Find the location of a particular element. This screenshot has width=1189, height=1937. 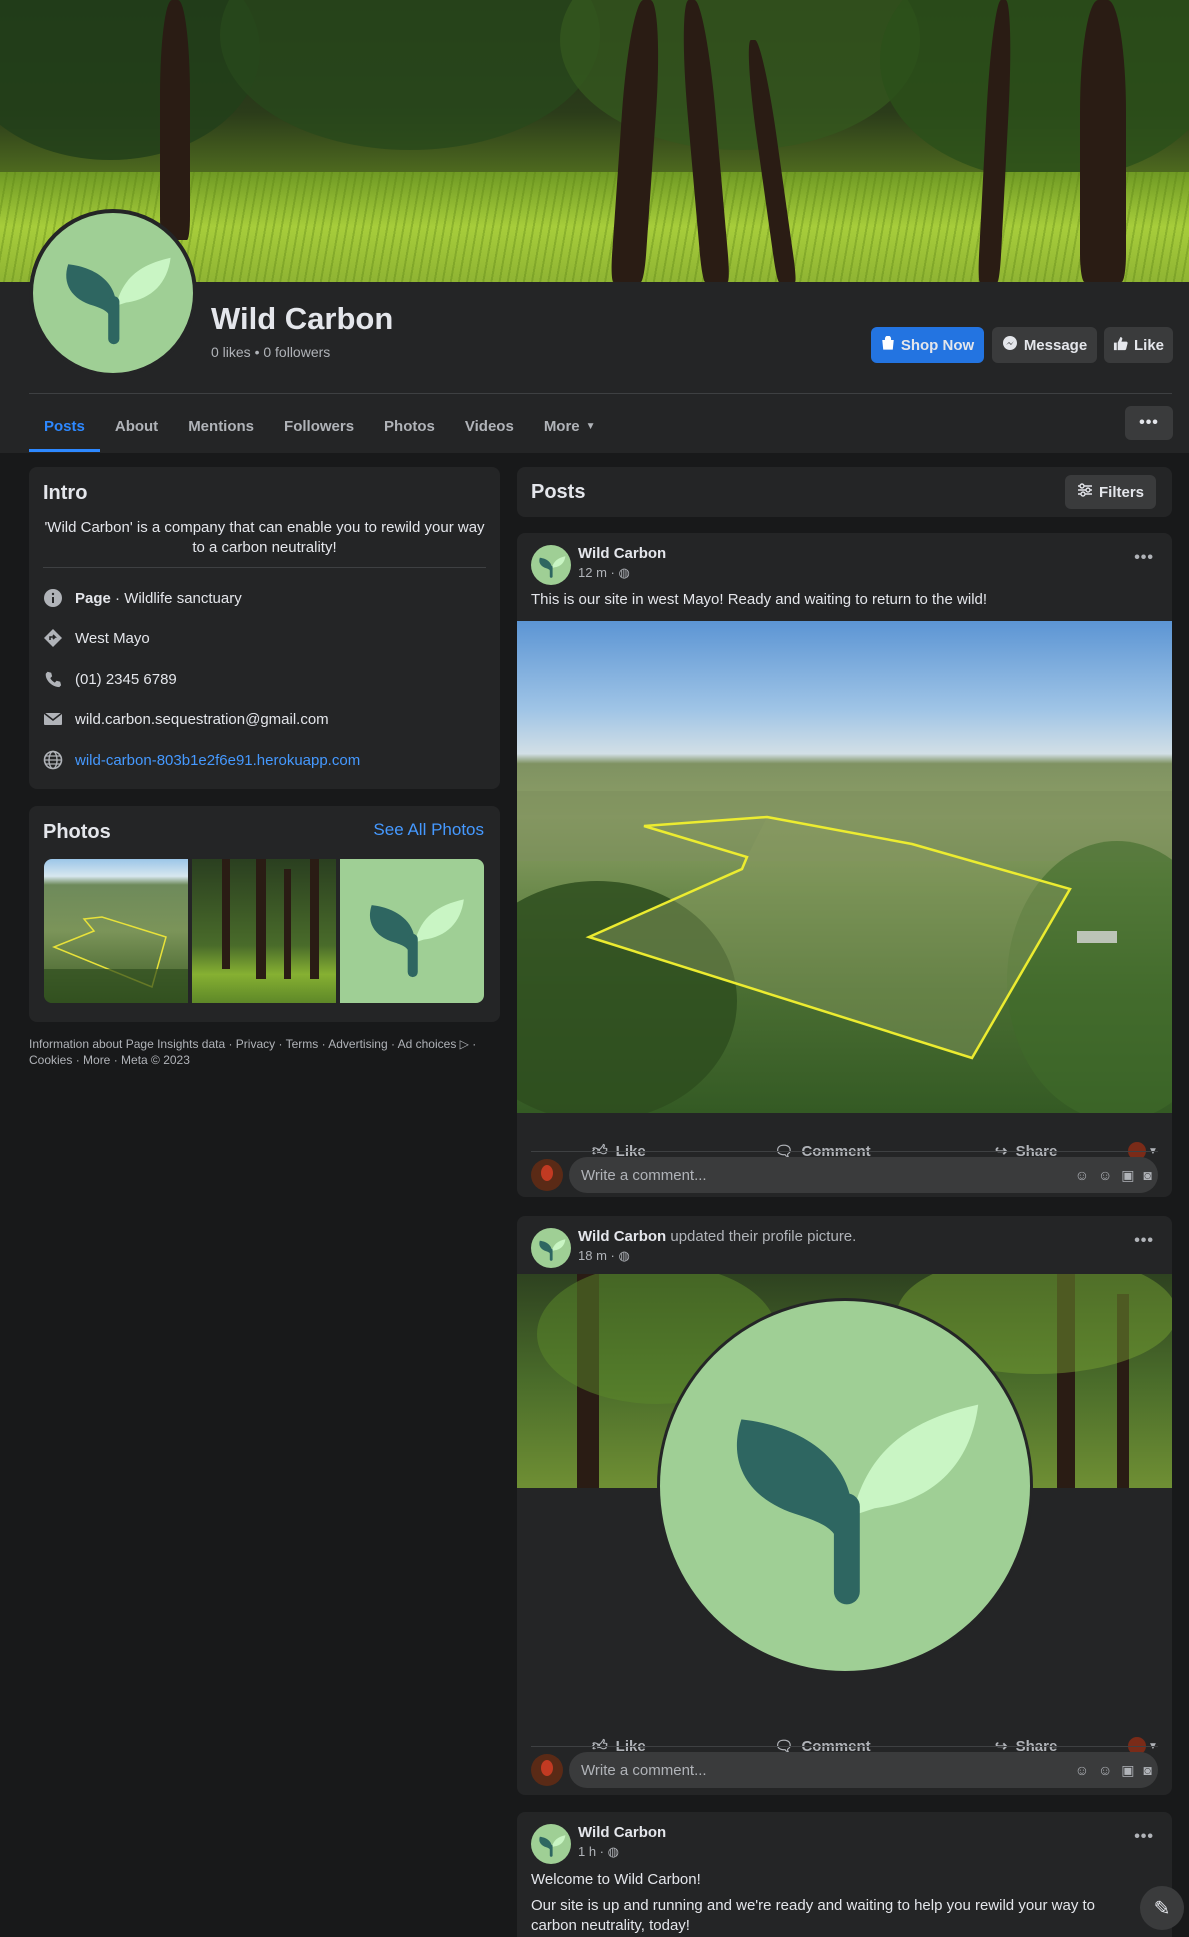

photo-thumbnail-aerial-site is located at coordinates (116, 931).